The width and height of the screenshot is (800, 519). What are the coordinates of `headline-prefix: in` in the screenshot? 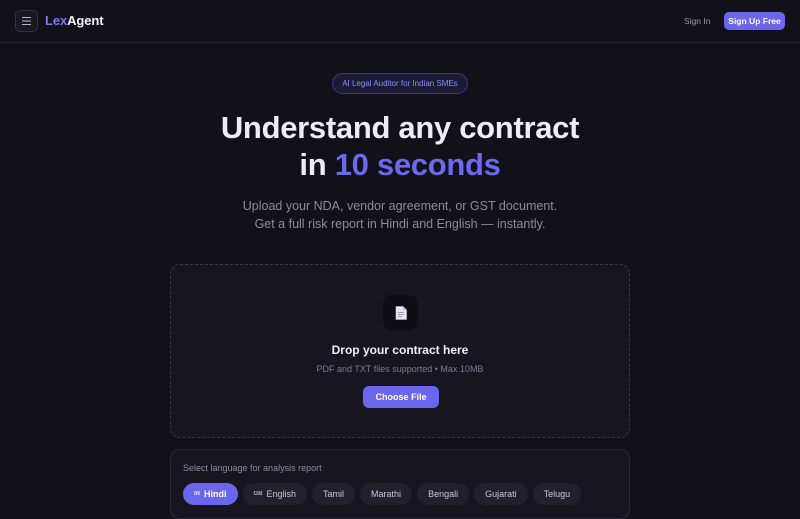 It's located at (317, 164).